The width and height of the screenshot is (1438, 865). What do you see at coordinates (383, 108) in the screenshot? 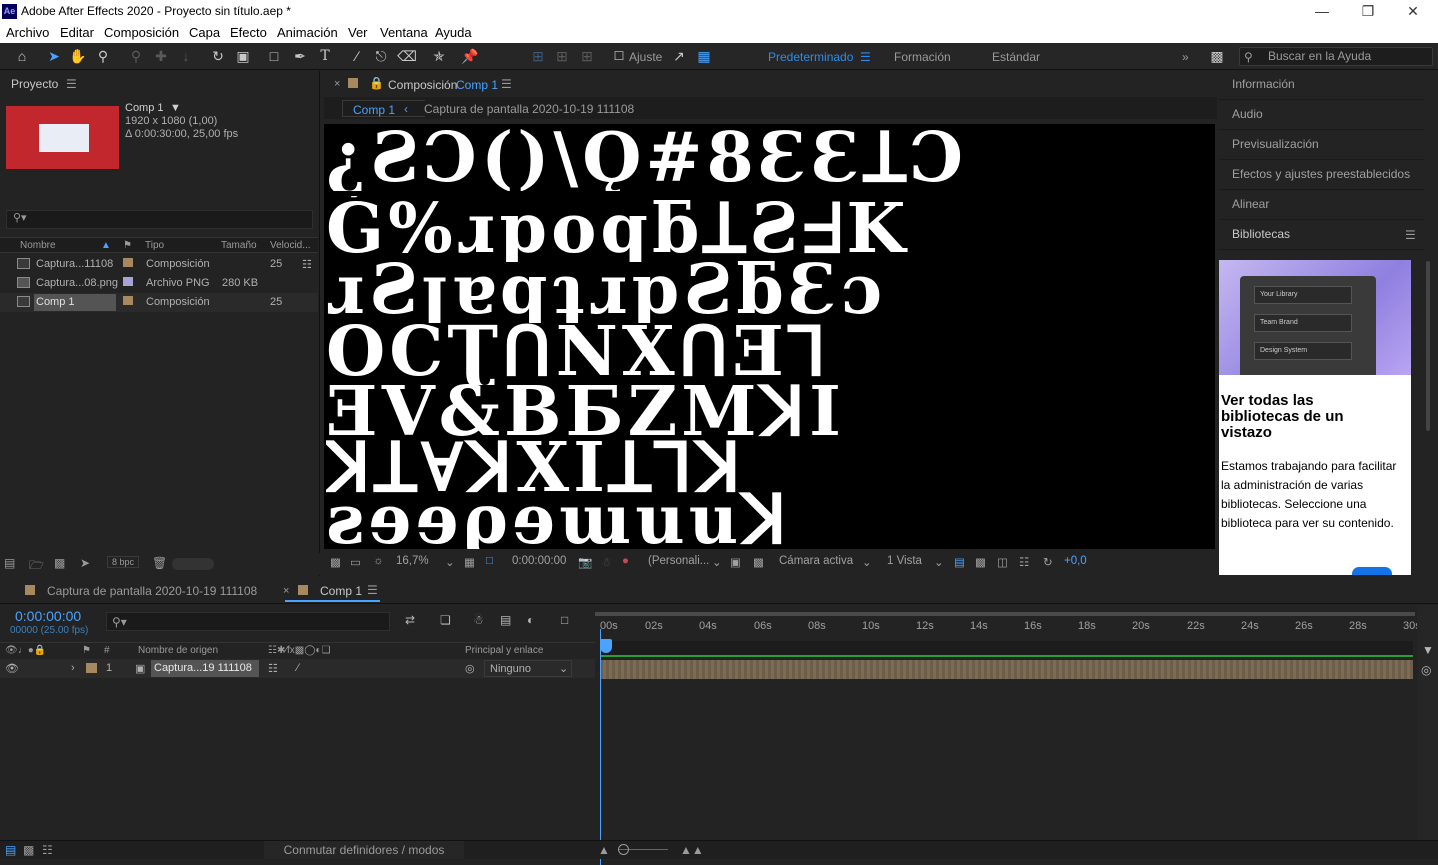
I see `crumb-comp: Comp 1` at bounding box center [383, 108].